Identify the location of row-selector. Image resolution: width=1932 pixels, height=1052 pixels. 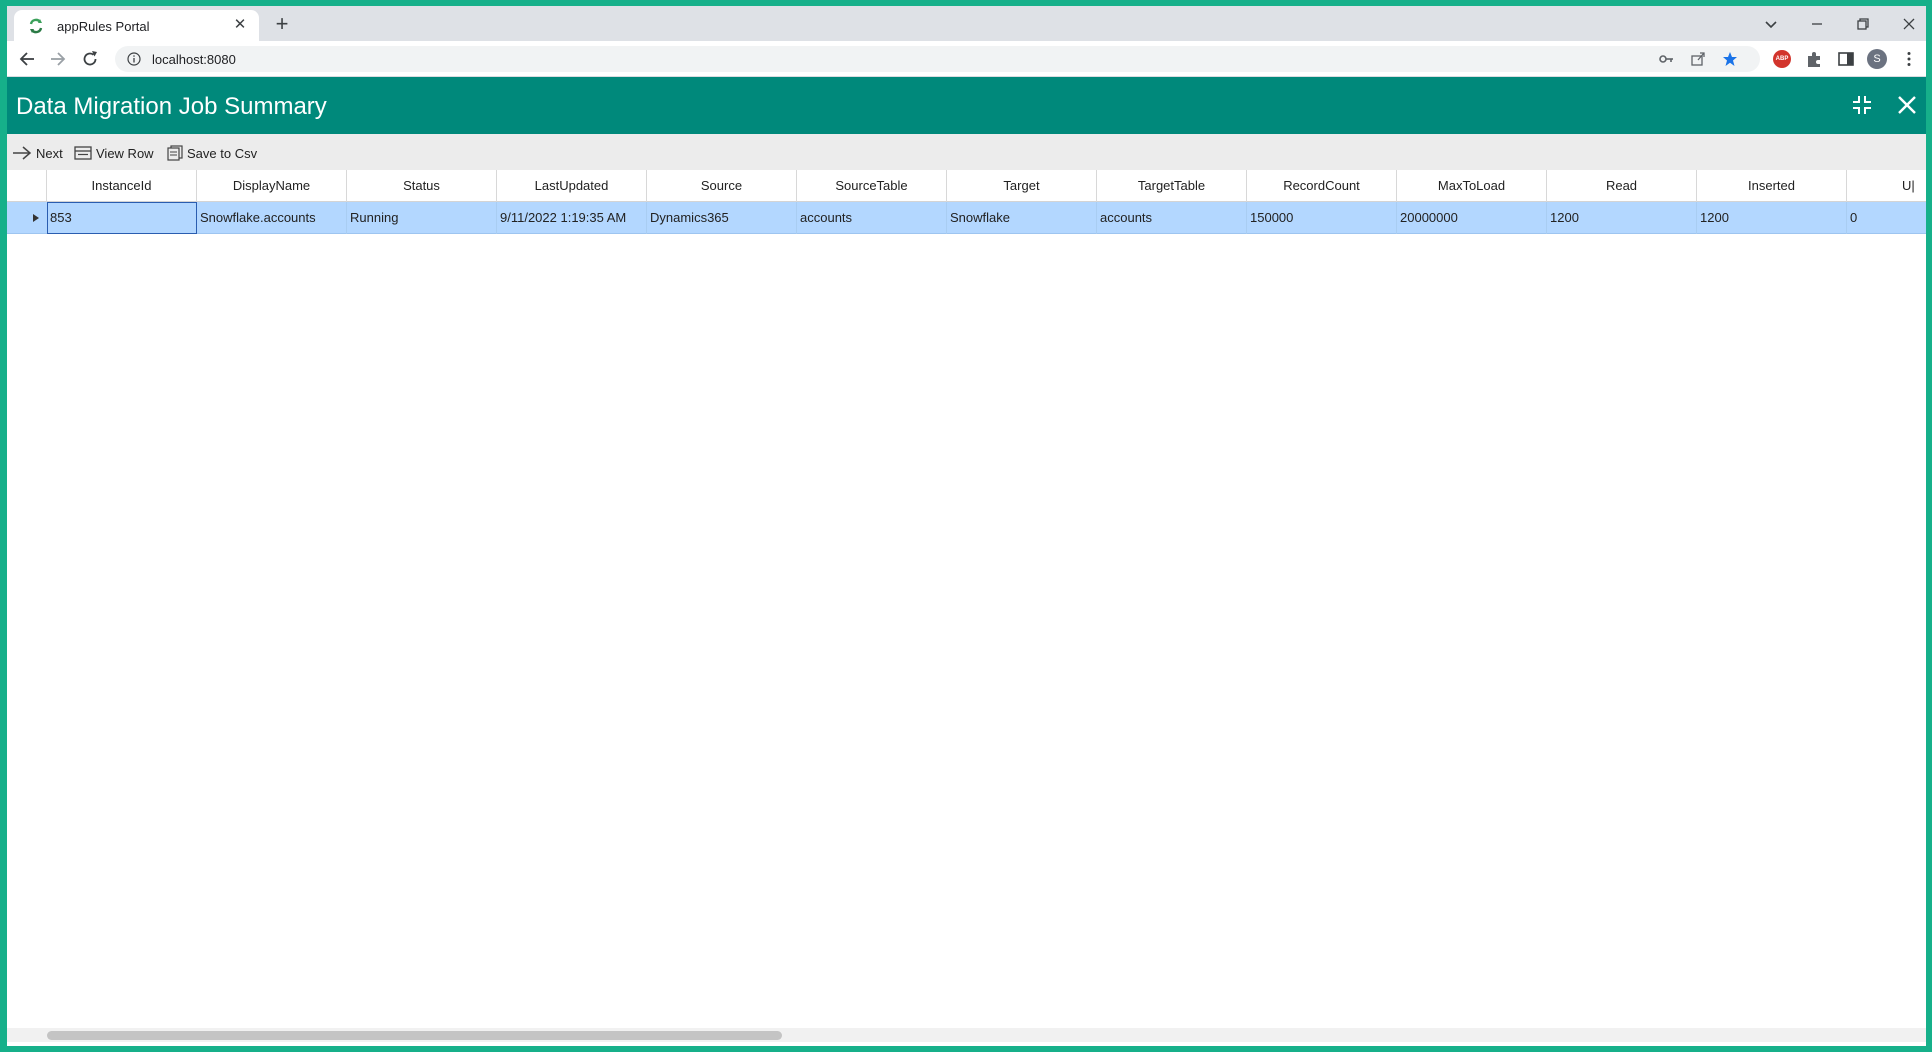
(27, 218).